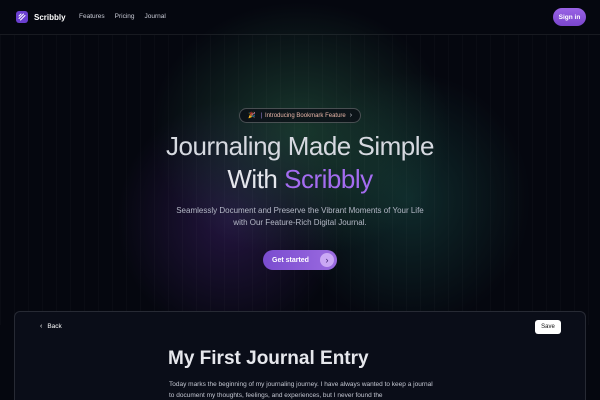 This screenshot has height=400, width=600. Describe the element at coordinates (327, 260) in the screenshot. I see `arrow-right-icon: ›` at that location.